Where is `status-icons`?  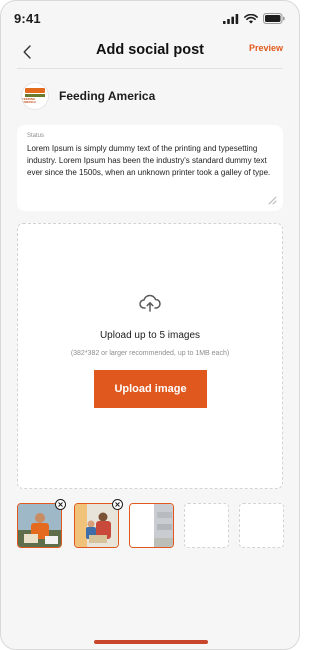 status-icons is located at coordinates (254, 18).